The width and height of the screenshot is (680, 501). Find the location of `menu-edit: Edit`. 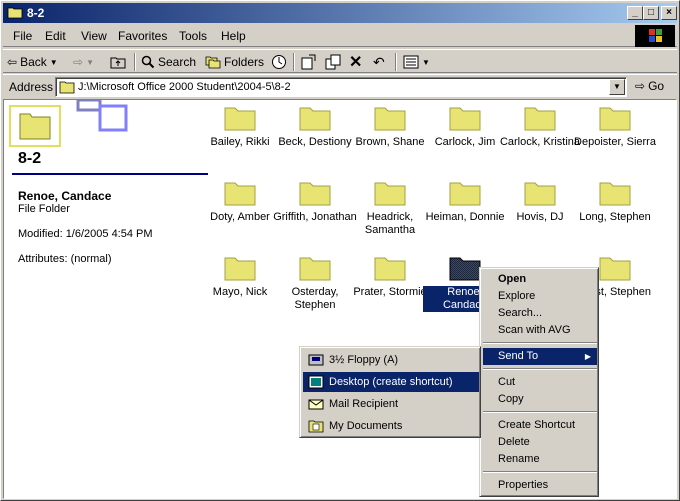

menu-edit: Edit is located at coordinates (55, 36).